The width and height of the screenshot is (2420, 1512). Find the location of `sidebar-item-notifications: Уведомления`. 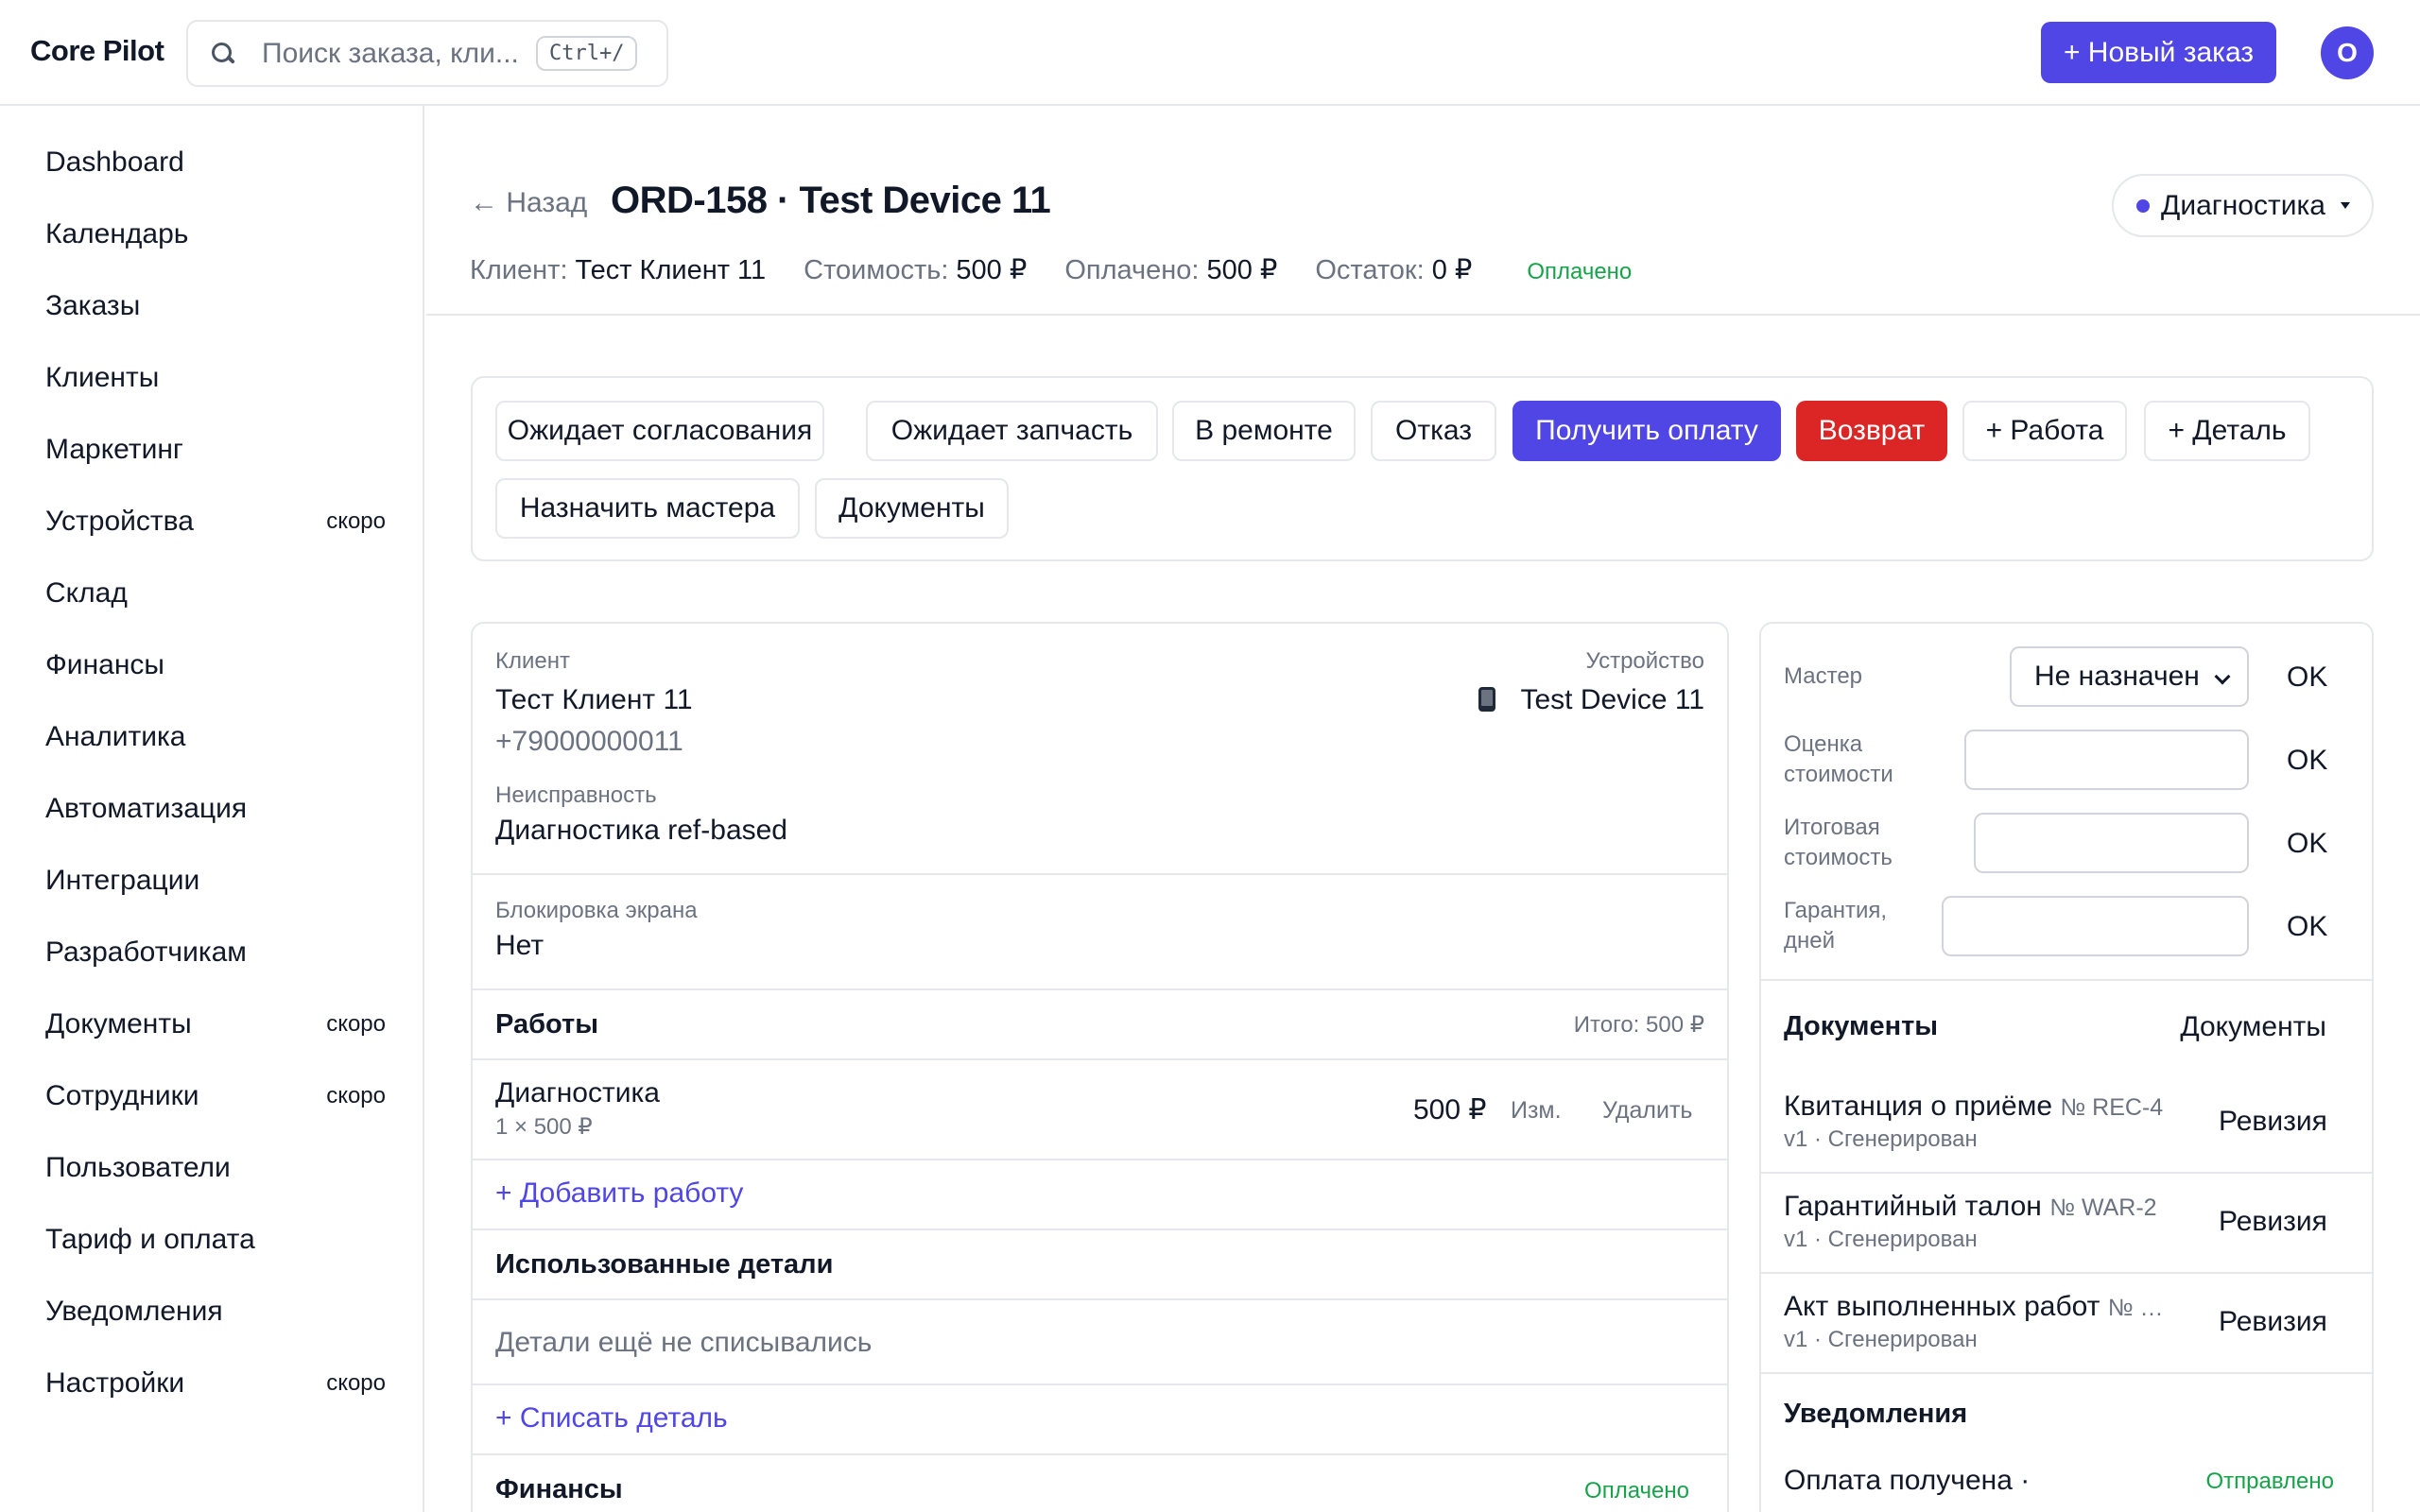

sidebar-item-notifications: Уведомления is located at coordinates (215, 1311).